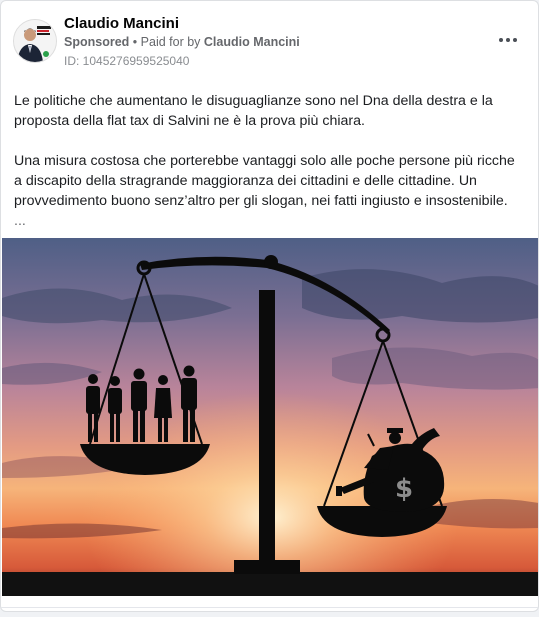  Describe the element at coordinates (121, 23) in the screenshot. I see `author-name: Claudio Mancini` at that location.